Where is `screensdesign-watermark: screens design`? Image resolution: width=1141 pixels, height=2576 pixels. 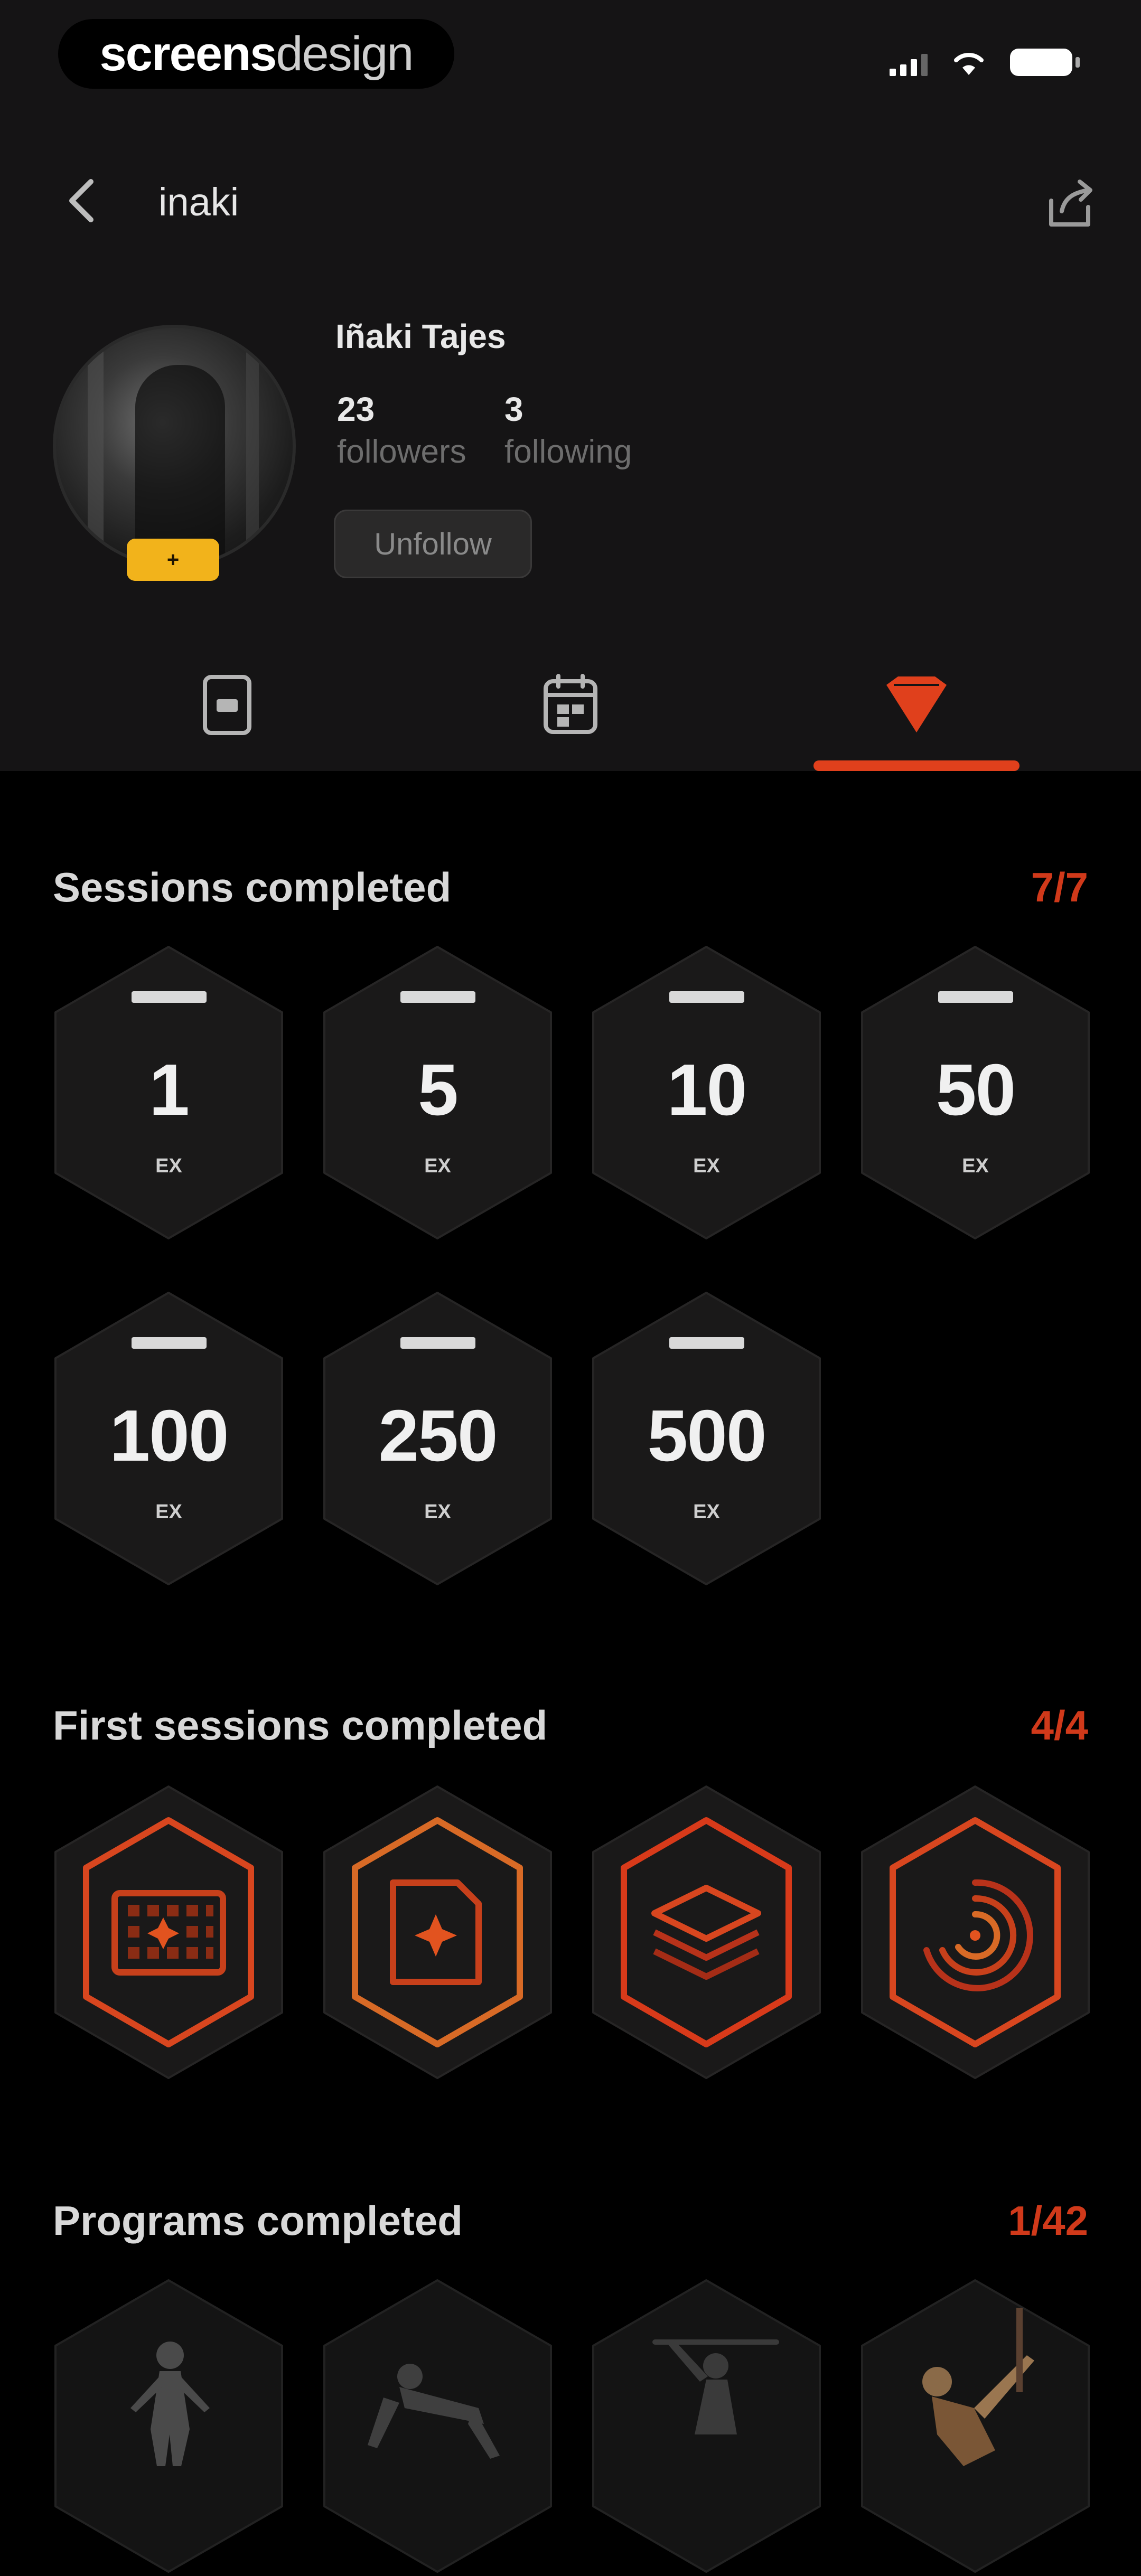 screensdesign-watermark: screens design is located at coordinates (256, 54).